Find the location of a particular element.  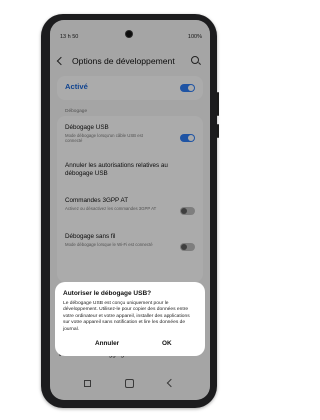

power-button is located at coordinates (218, 131).